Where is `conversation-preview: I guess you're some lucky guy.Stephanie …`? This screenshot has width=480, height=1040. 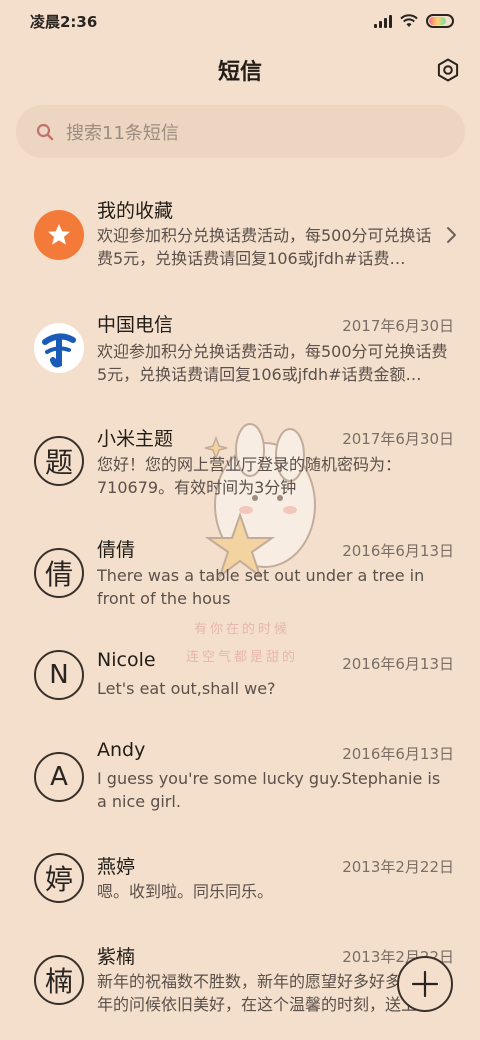
conversation-preview: I guess you're some lucky guy.Stephanie … is located at coordinates (269, 790).